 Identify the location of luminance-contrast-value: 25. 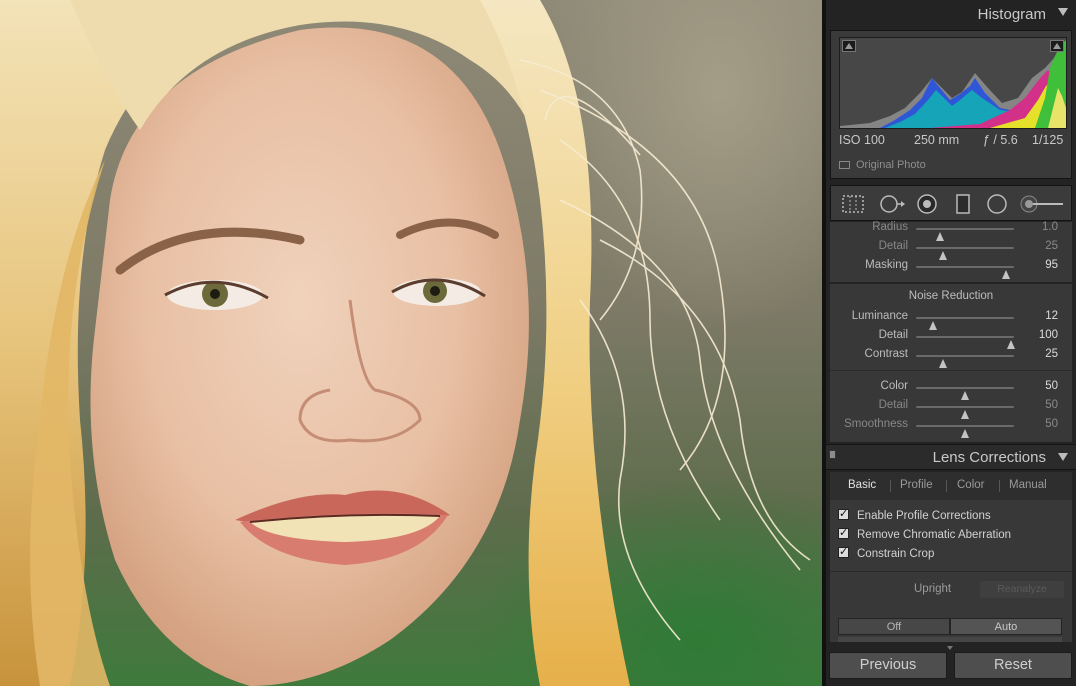
(1051, 354).